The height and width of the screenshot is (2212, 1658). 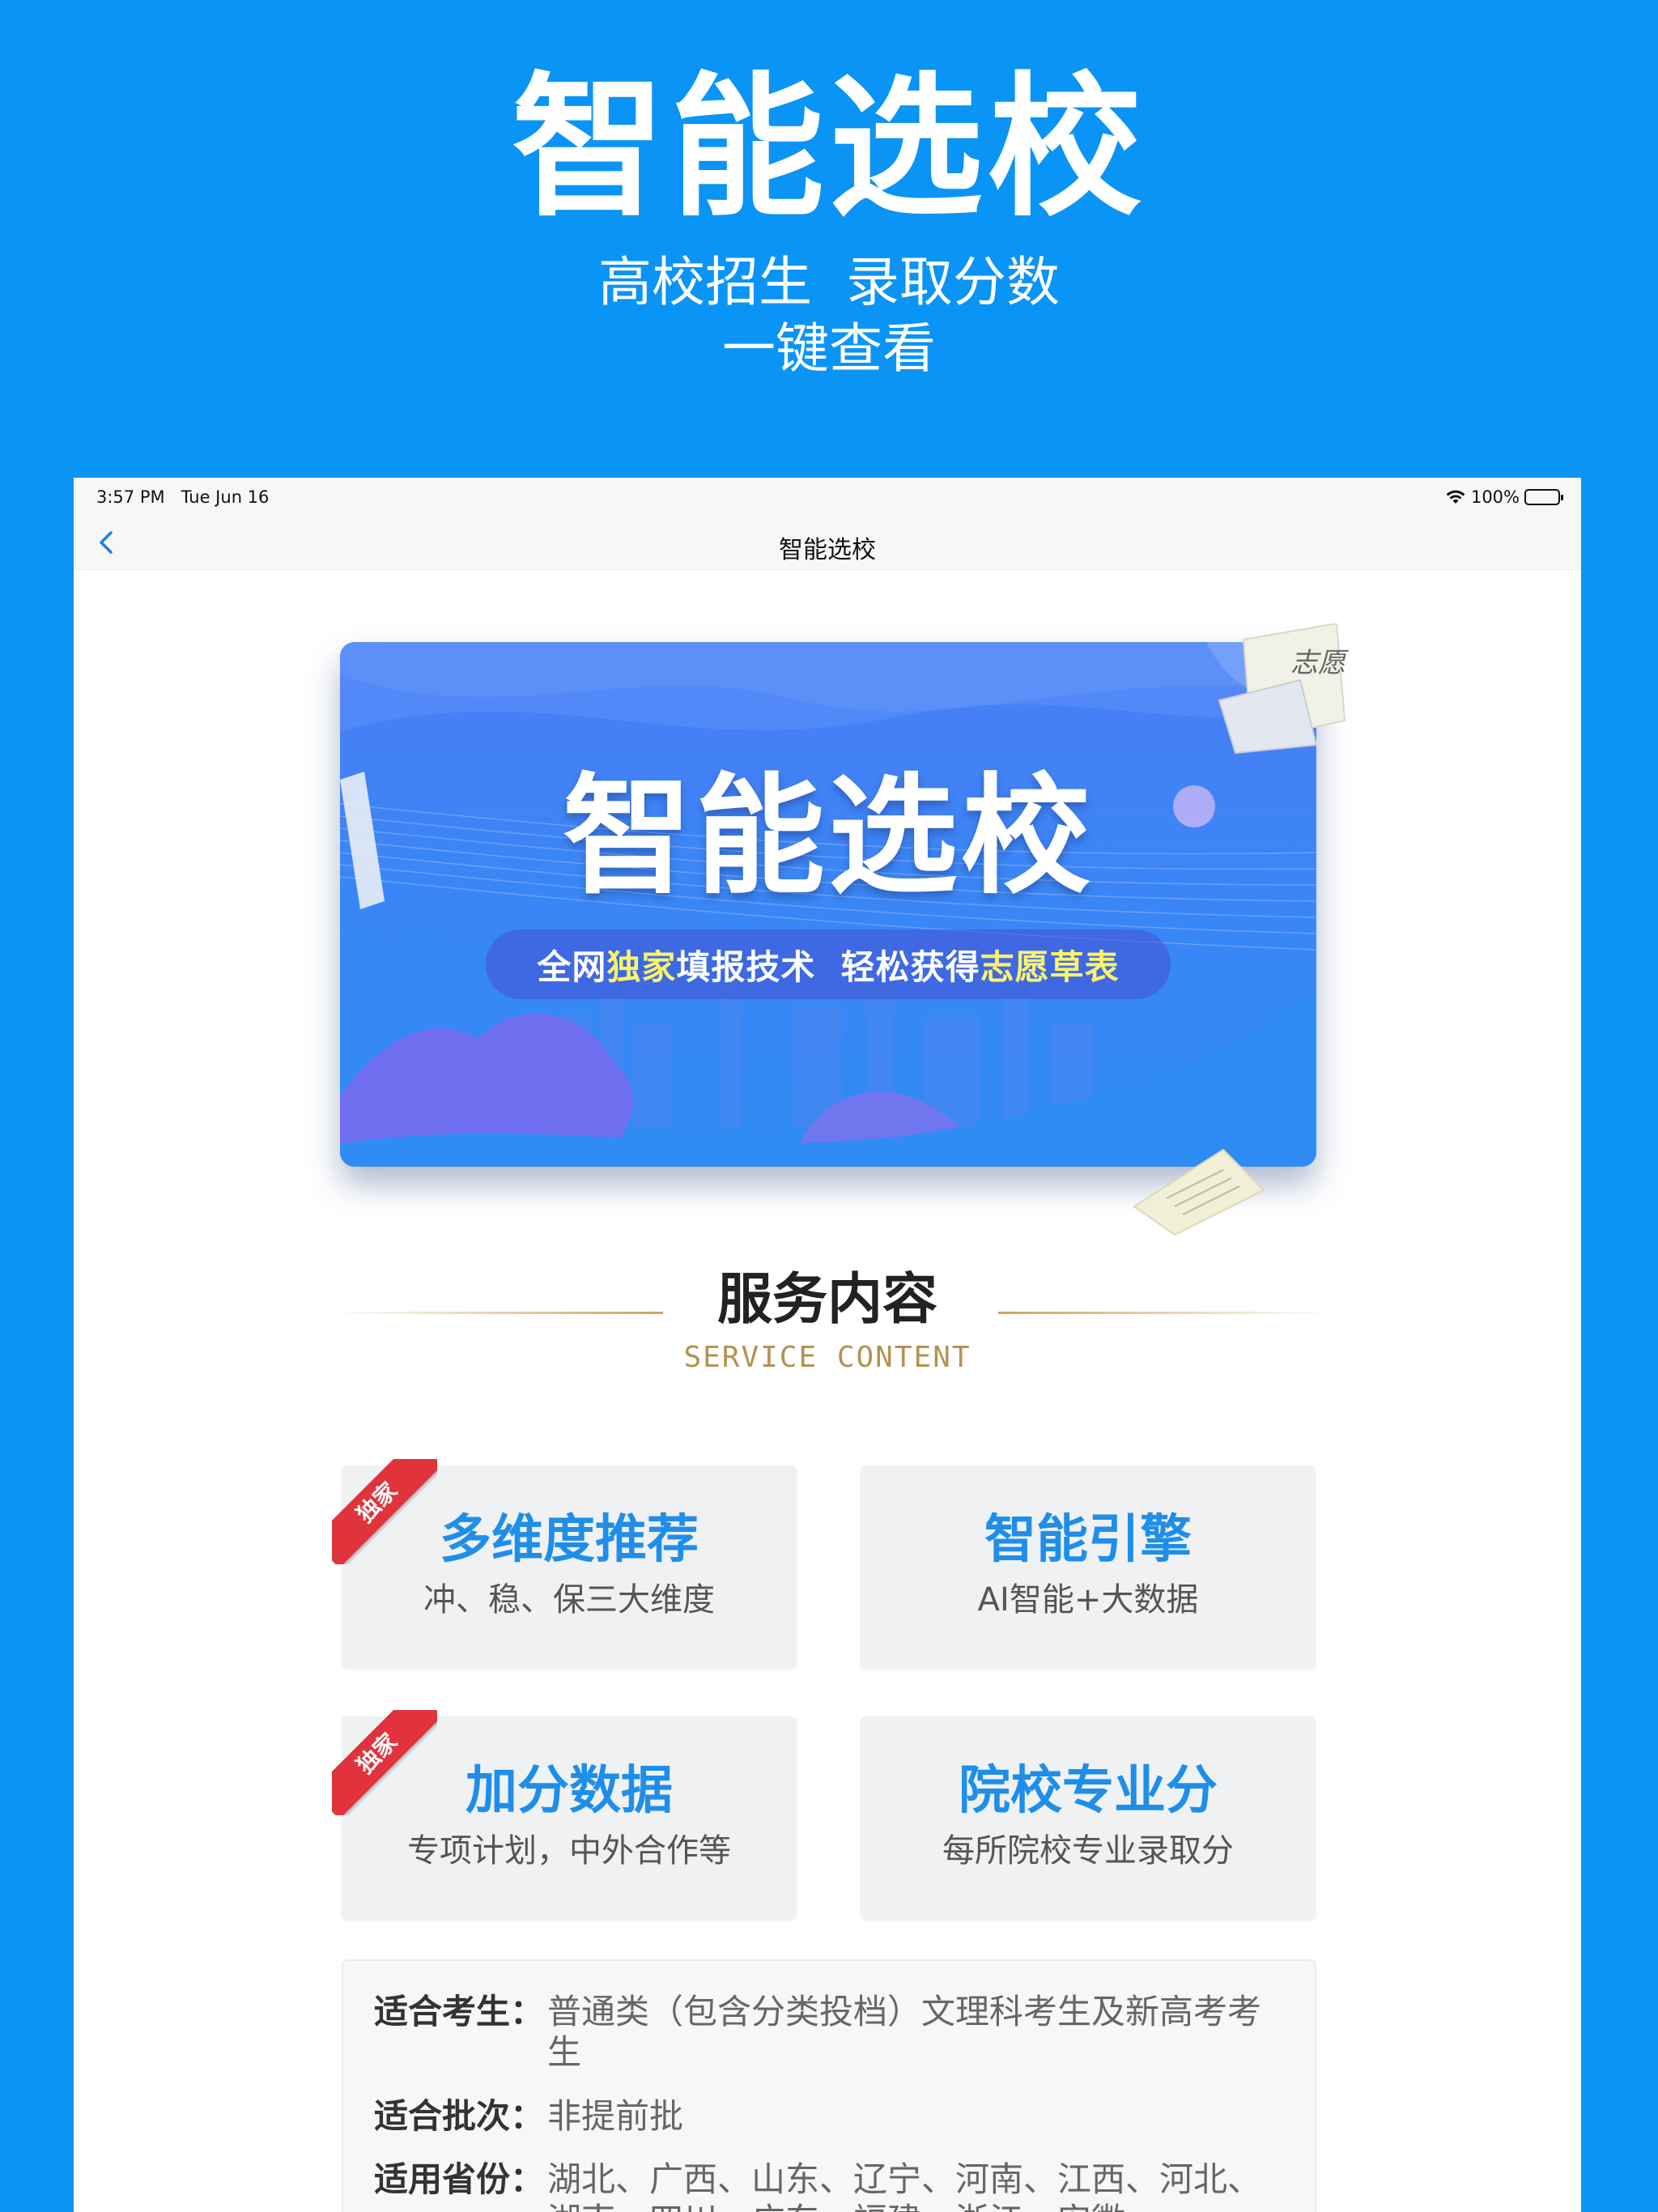 What do you see at coordinates (615, 2115) in the screenshot?
I see `info-value: 非提前批` at bounding box center [615, 2115].